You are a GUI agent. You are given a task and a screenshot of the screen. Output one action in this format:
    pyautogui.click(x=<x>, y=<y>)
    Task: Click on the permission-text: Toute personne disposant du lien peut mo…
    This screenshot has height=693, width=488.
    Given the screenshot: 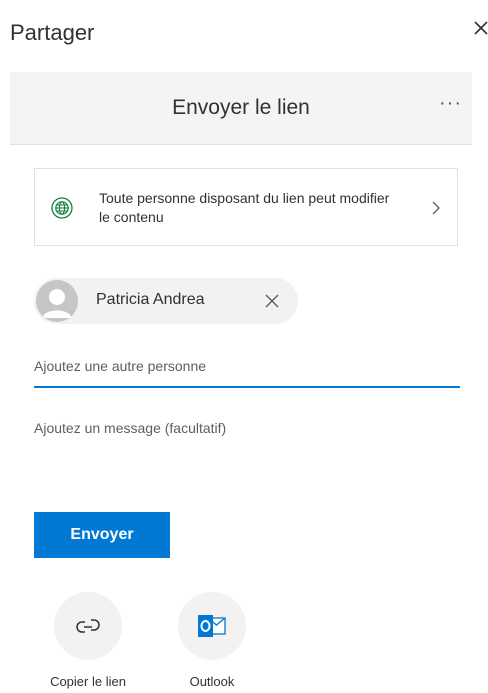 What is the action you would take?
    pyautogui.click(x=244, y=207)
    